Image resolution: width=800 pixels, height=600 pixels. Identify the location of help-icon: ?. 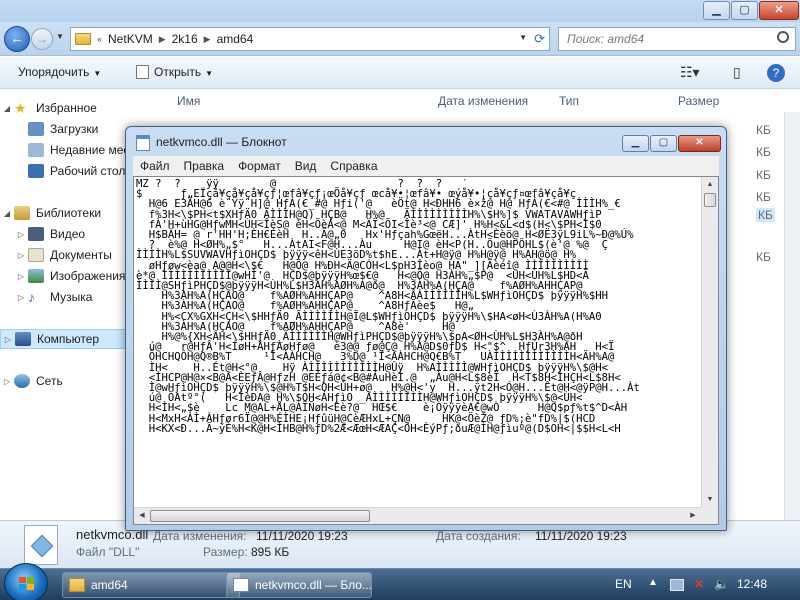
(776, 73).